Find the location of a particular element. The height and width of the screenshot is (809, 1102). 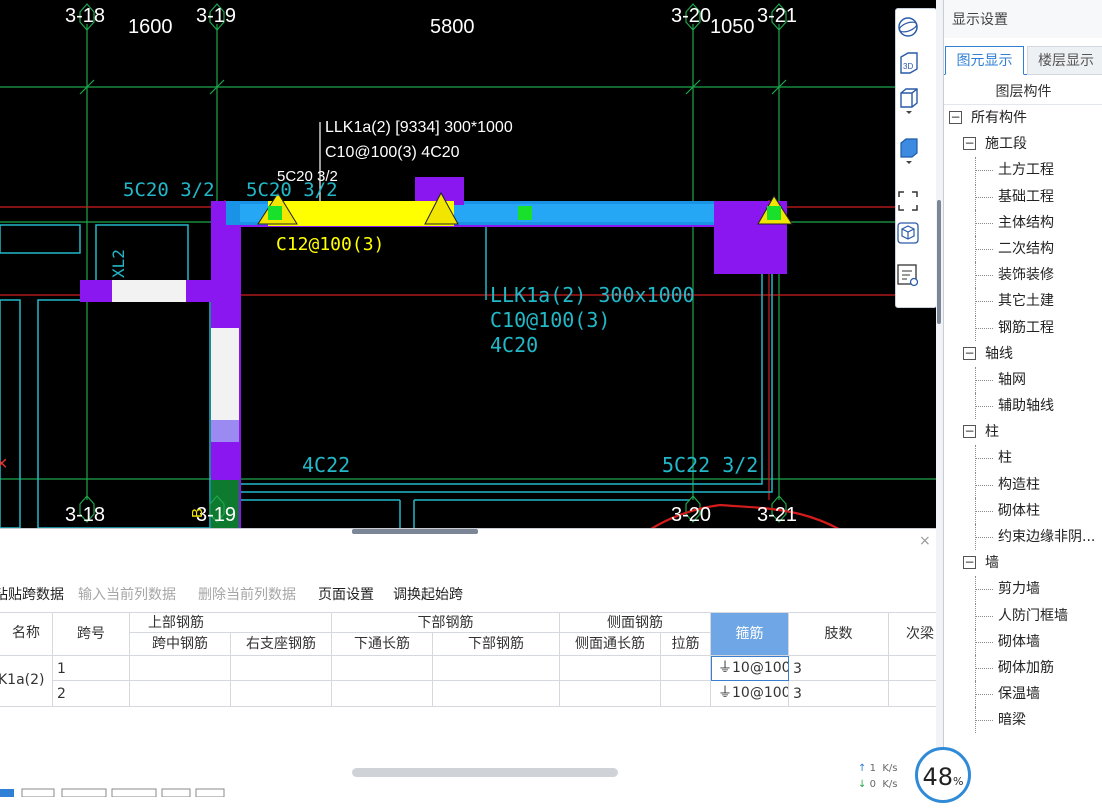

tree-item-label: 所有构件 is located at coordinates (999, 118).